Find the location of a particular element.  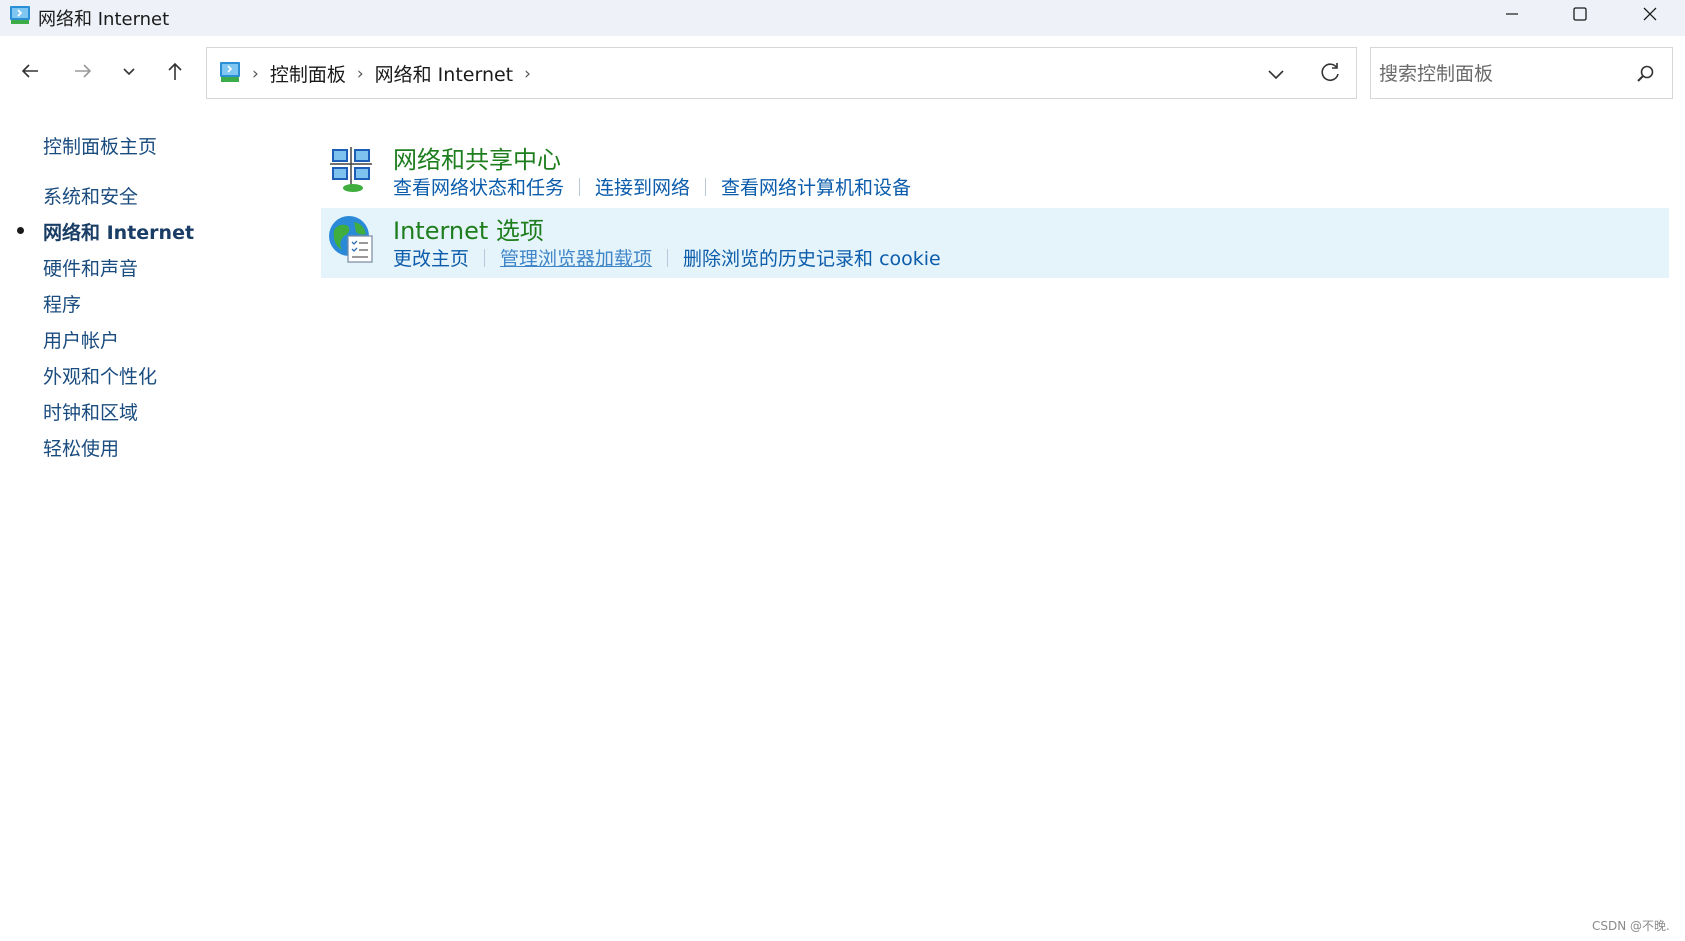

sidebar-item-programs: 程序 is located at coordinates (62, 303).